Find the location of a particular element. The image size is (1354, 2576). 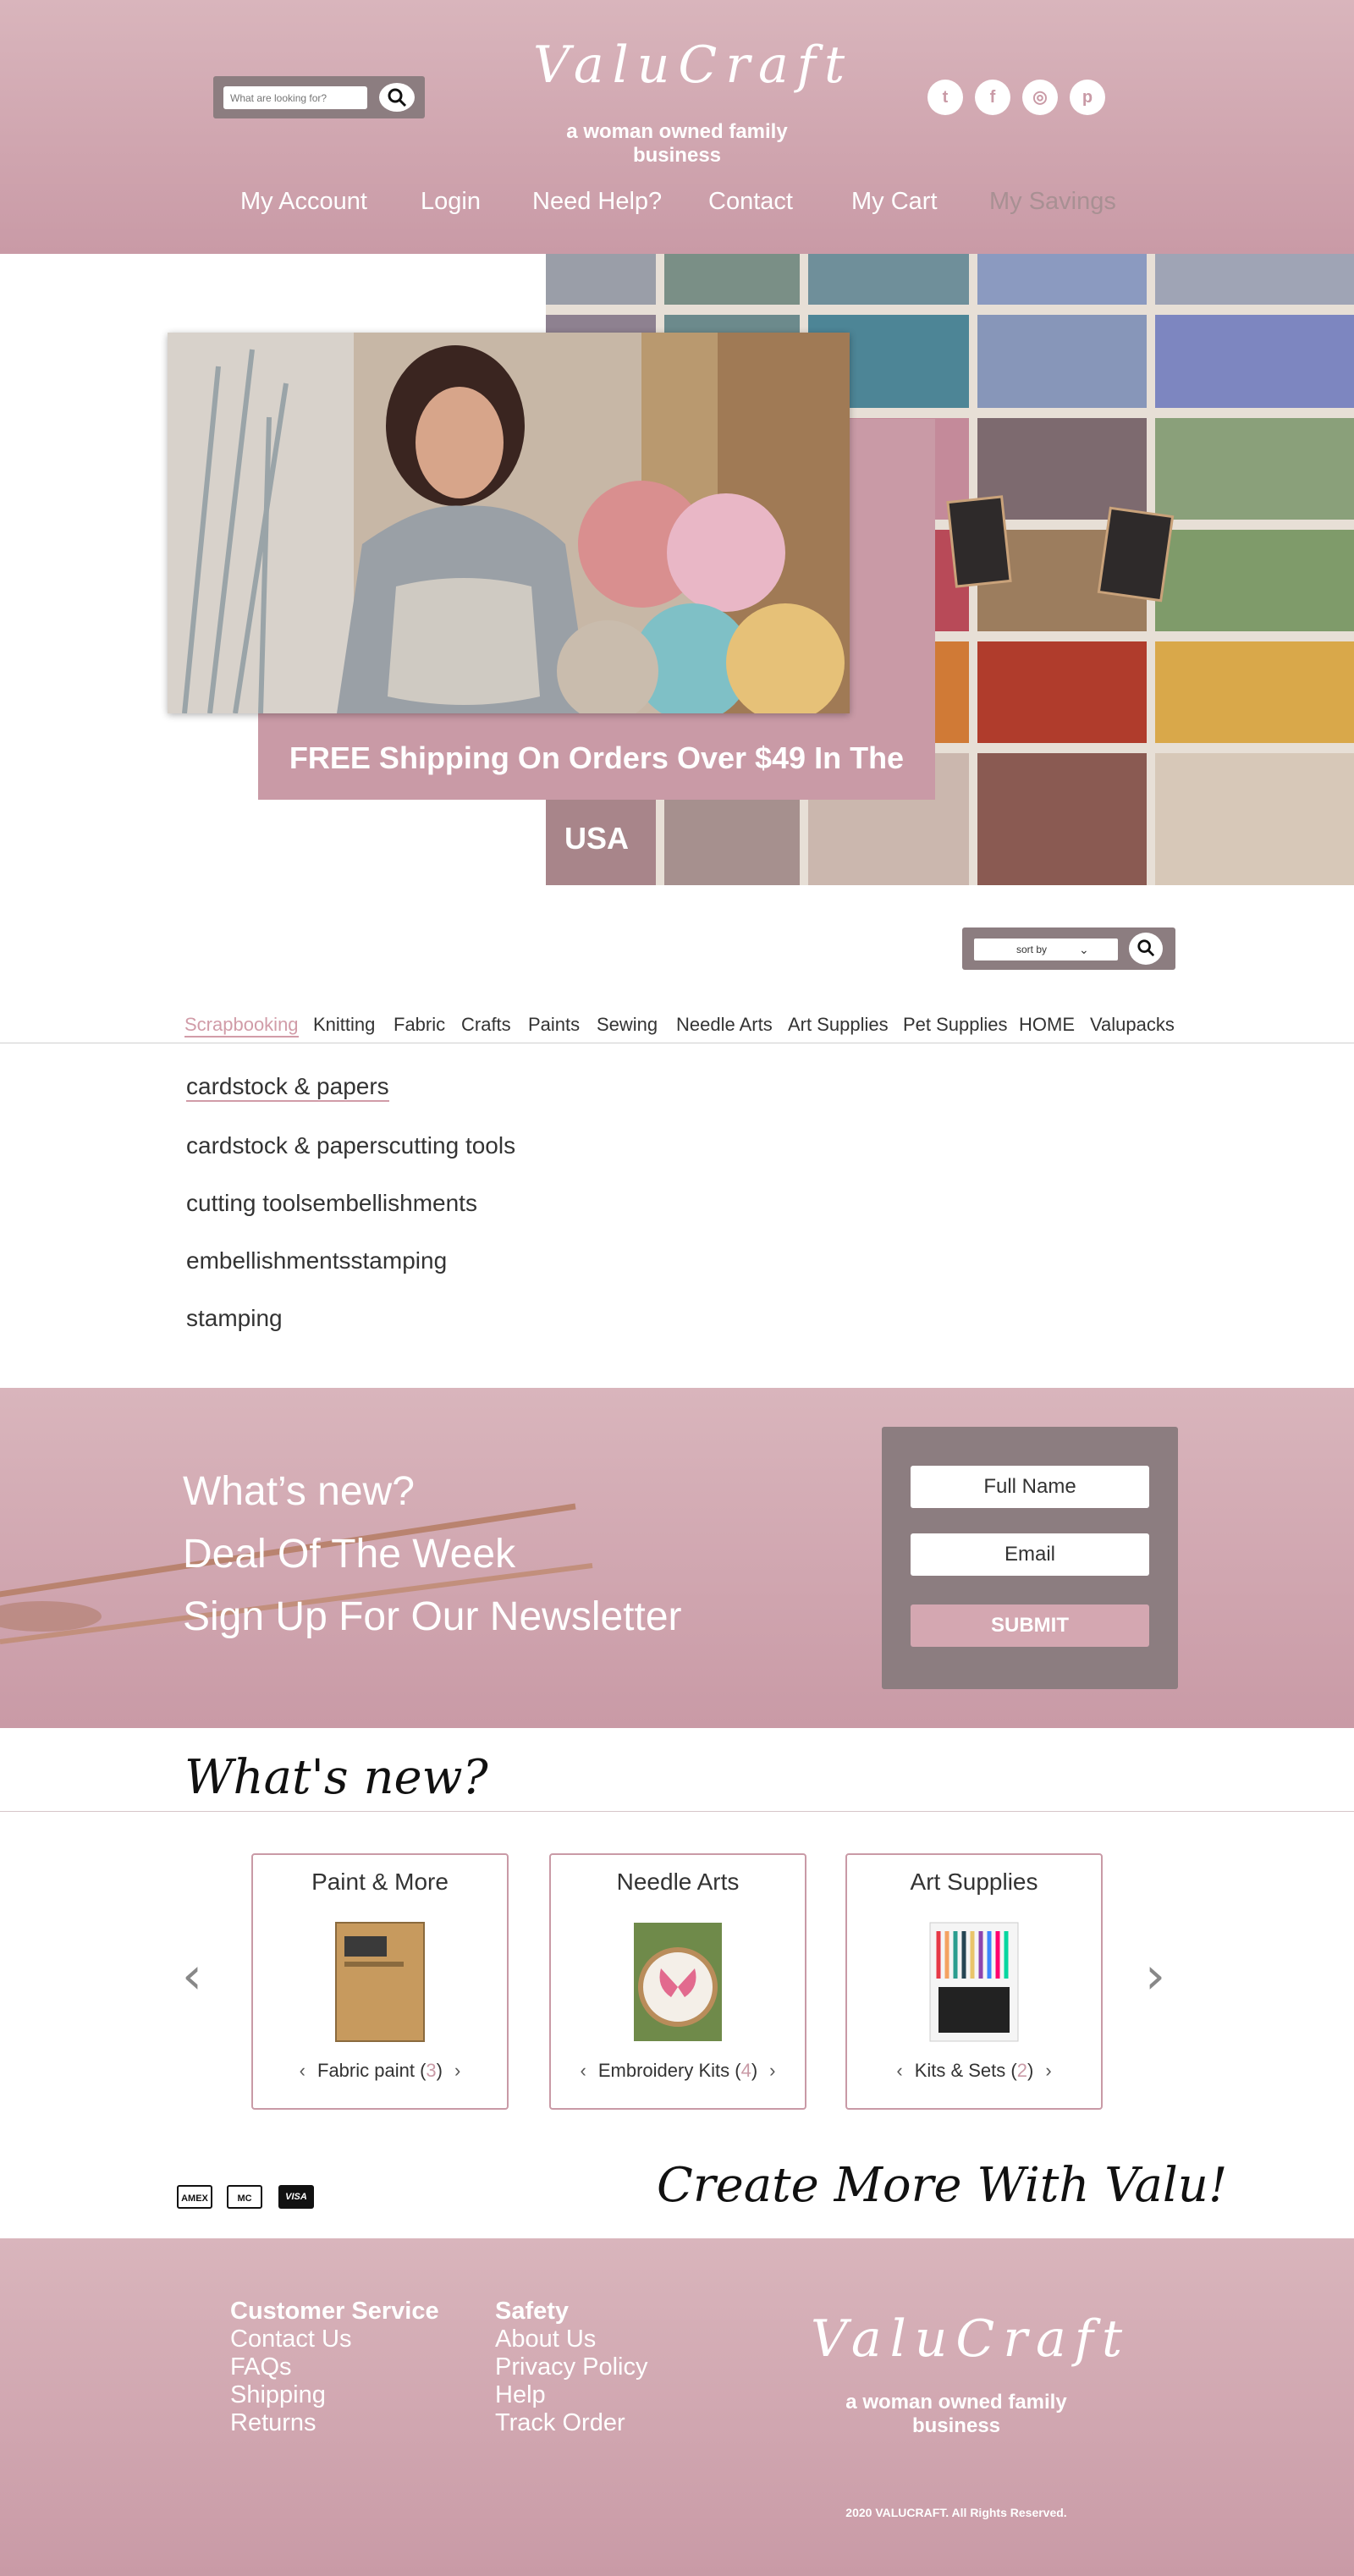

card-nav: ‹ Kits & Sets (2) › is located at coordinates (974, 2070).